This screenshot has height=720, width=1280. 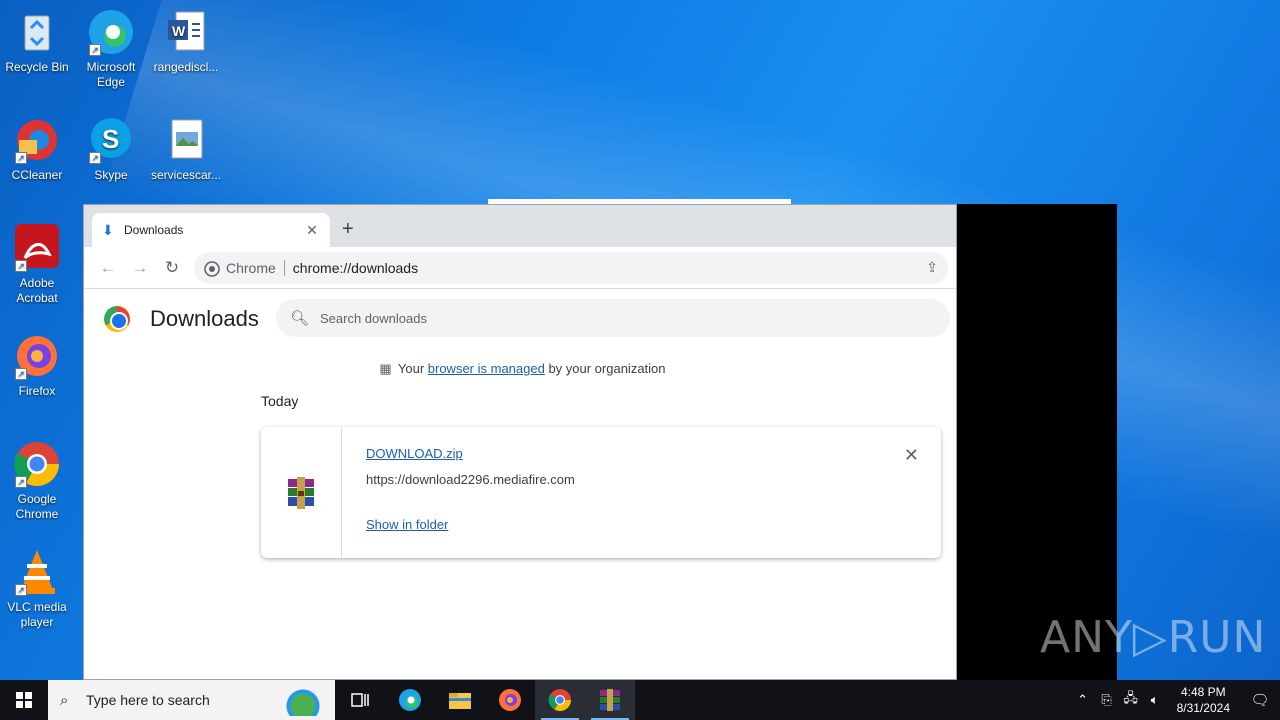 I want to click on show-in-folder-link: Show in folder, so click(x=407, y=524).